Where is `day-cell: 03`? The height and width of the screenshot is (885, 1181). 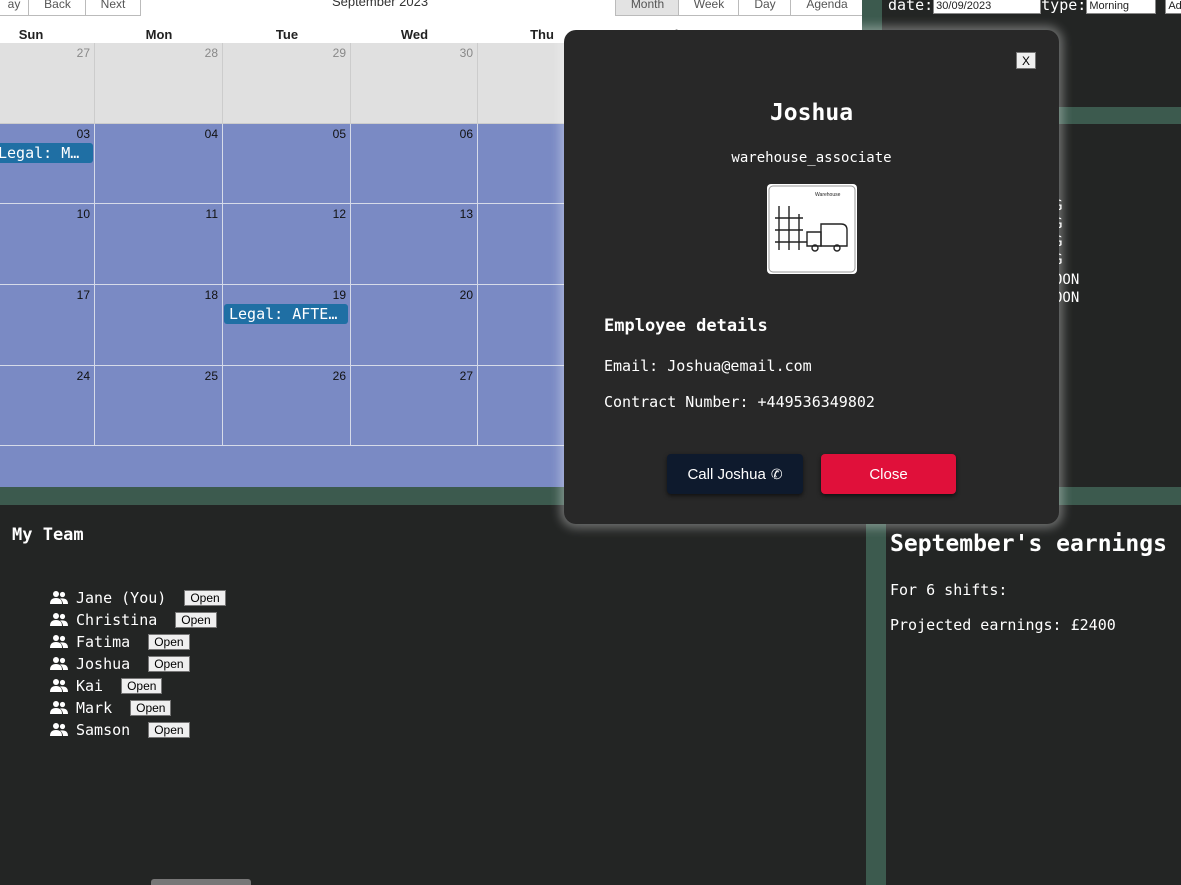 day-cell: 03 is located at coordinates (47, 164).